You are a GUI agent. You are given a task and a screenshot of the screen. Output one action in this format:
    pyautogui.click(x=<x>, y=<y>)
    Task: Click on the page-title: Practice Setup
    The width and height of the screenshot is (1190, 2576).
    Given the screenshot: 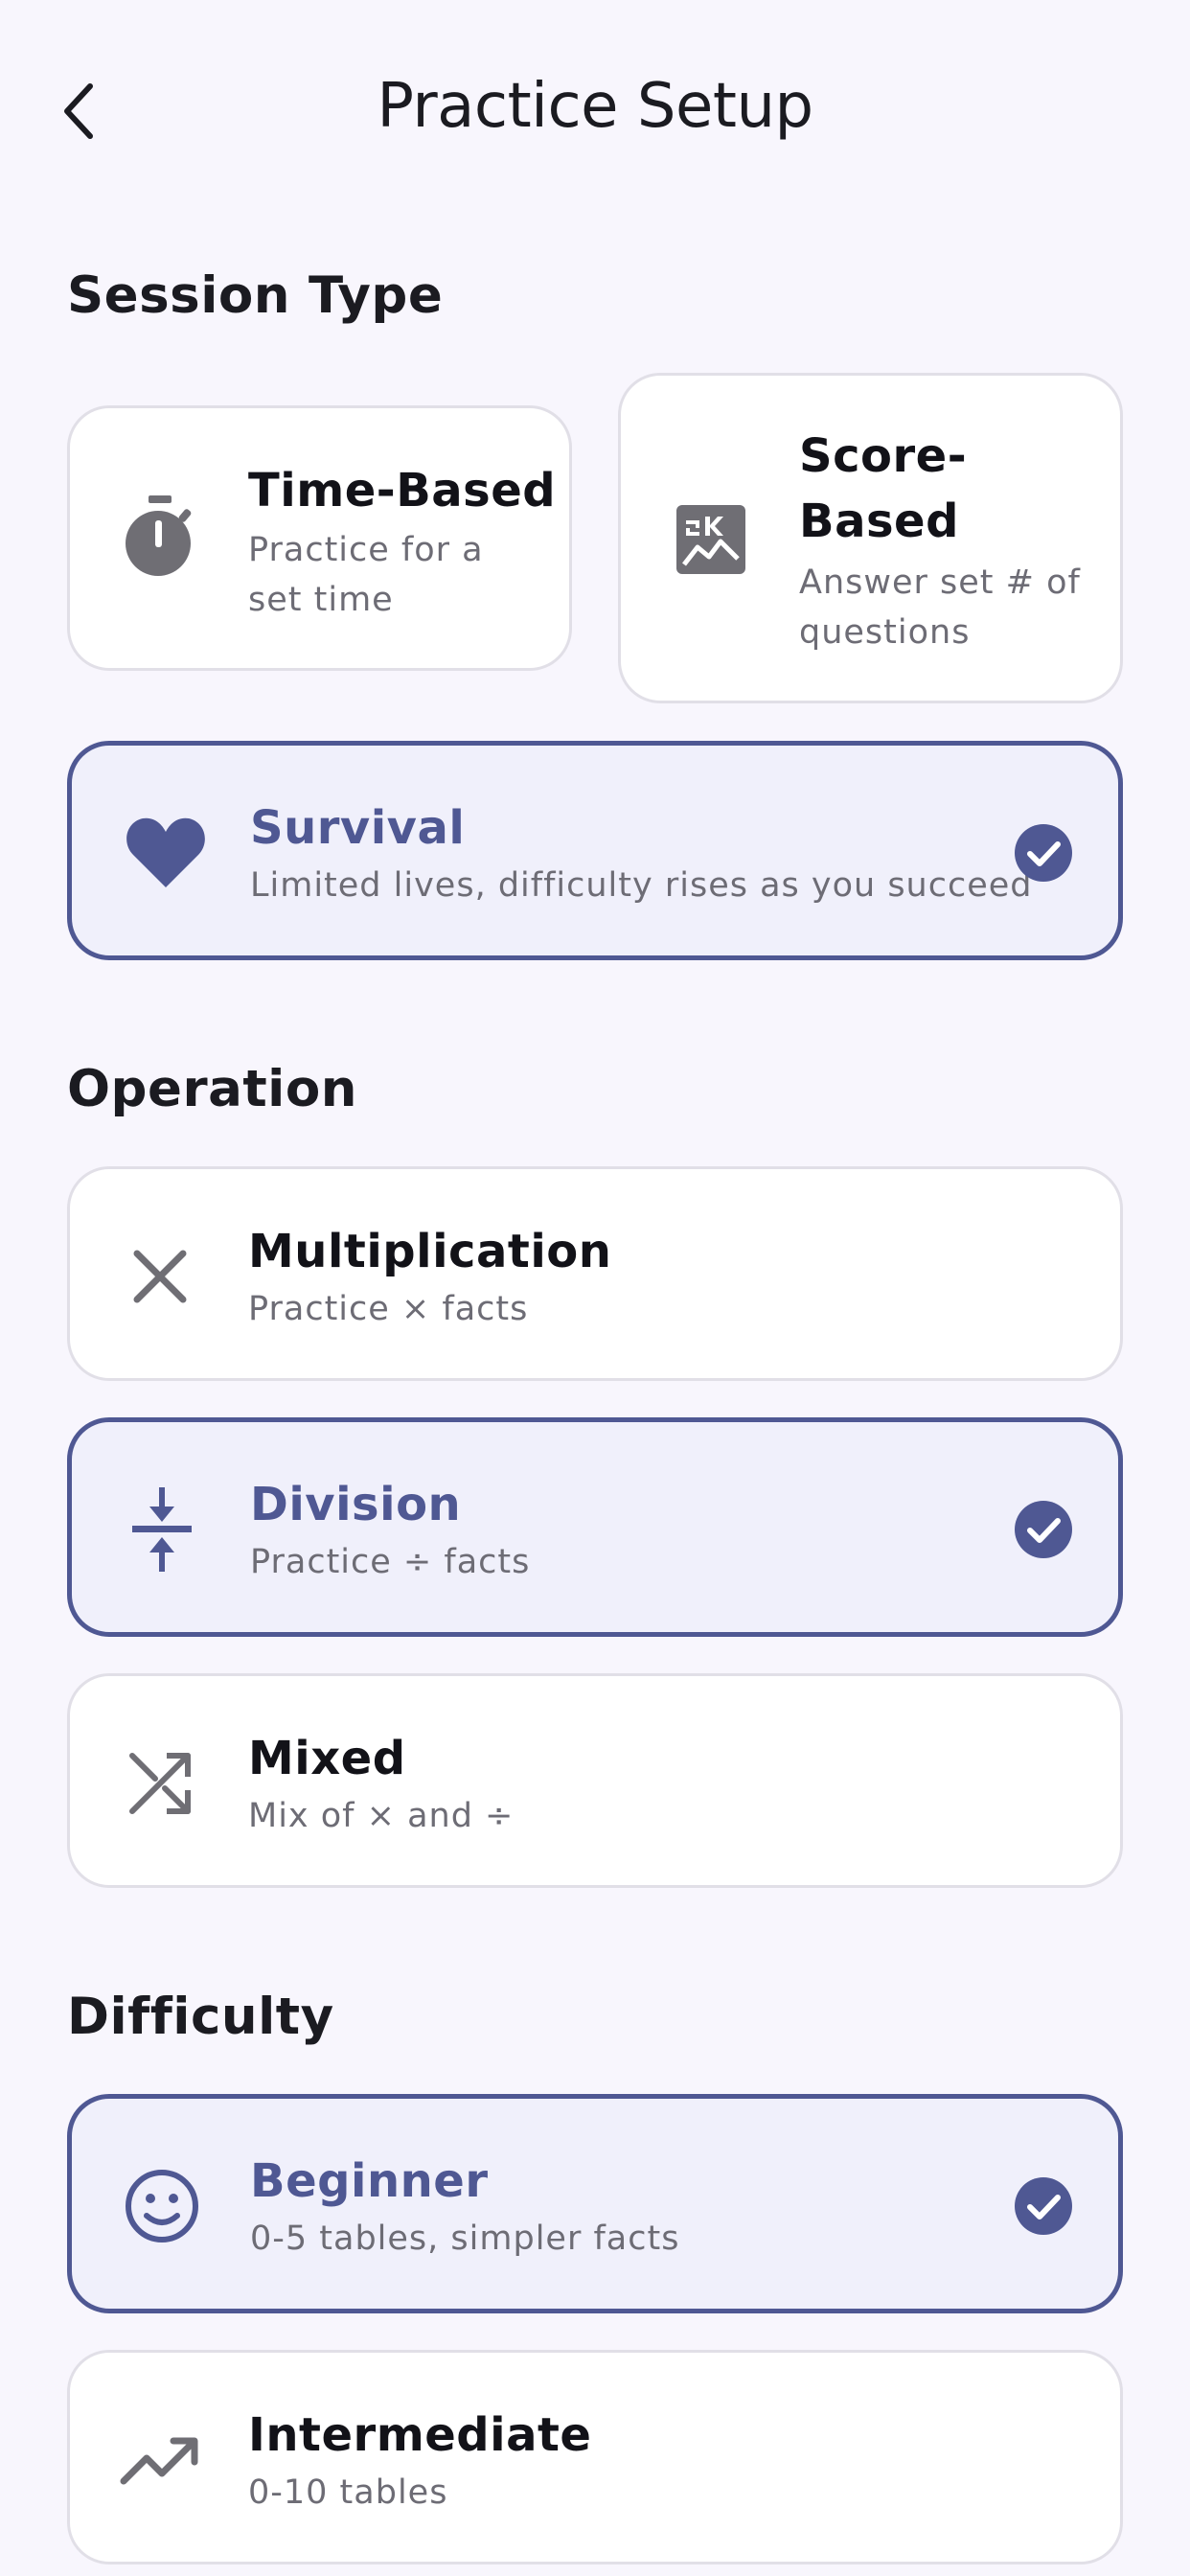 What is the action you would take?
    pyautogui.click(x=595, y=106)
    